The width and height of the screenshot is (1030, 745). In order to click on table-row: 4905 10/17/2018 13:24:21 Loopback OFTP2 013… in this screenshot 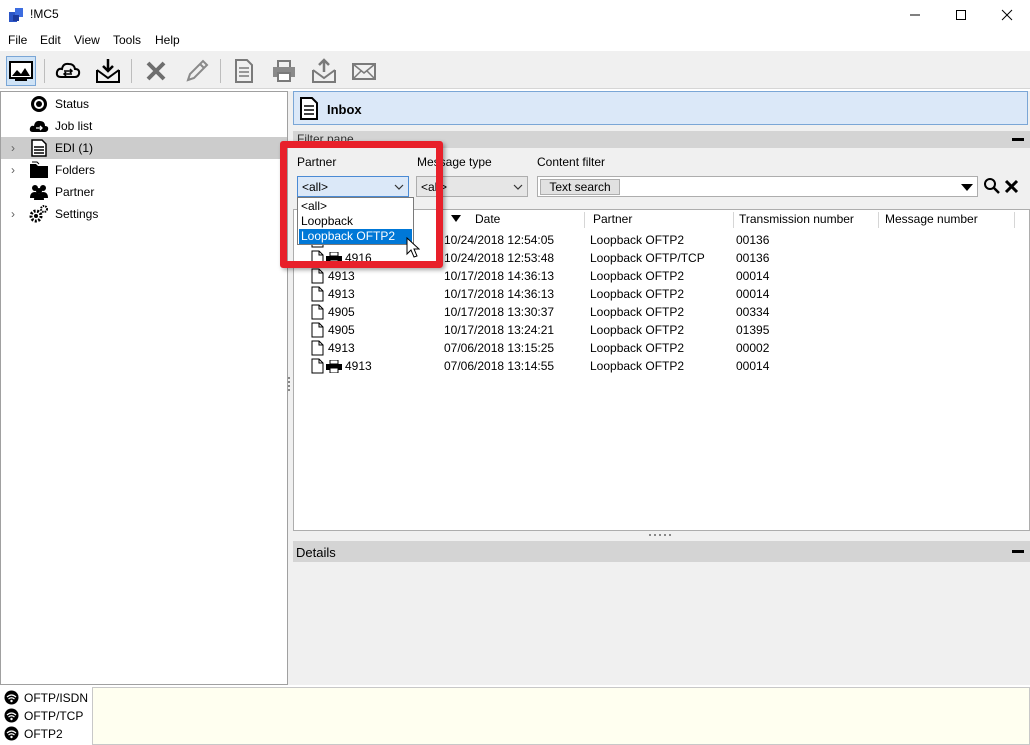, I will do `click(661, 330)`.